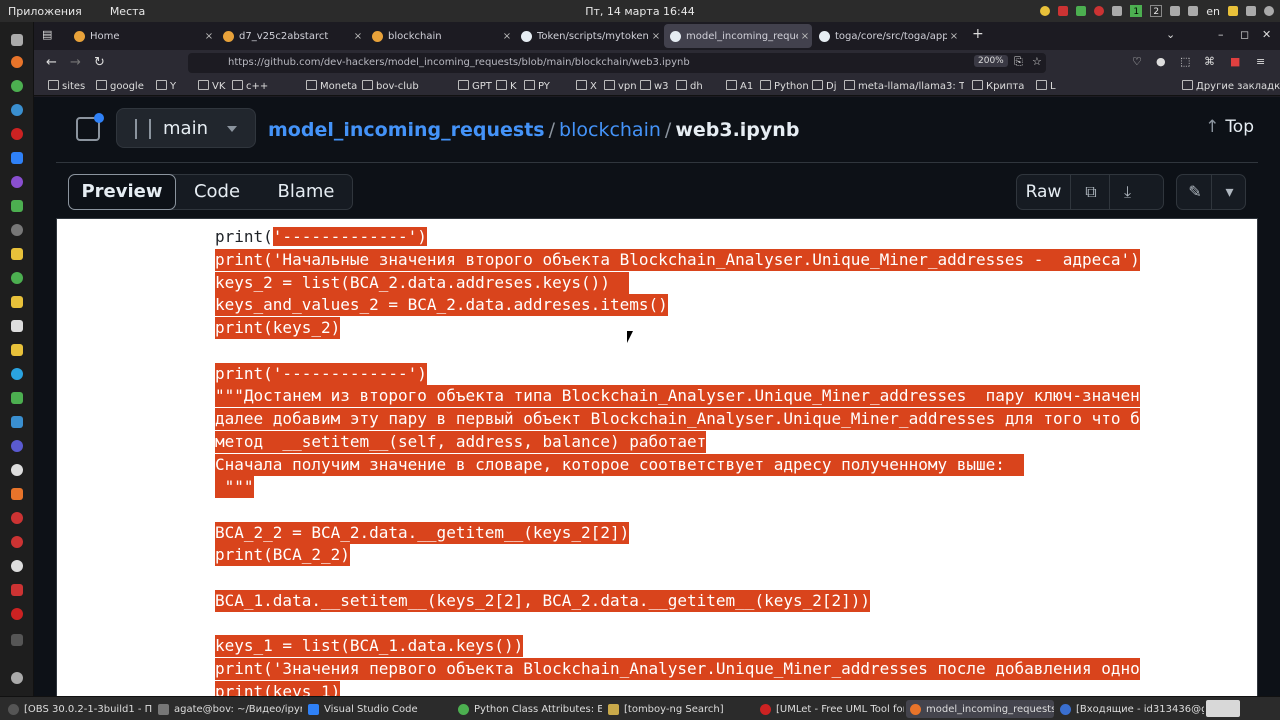 This screenshot has width=1280, height=720. Describe the element at coordinates (1037, 61) in the screenshot. I see `bookmark-star-icon: ☆` at that location.